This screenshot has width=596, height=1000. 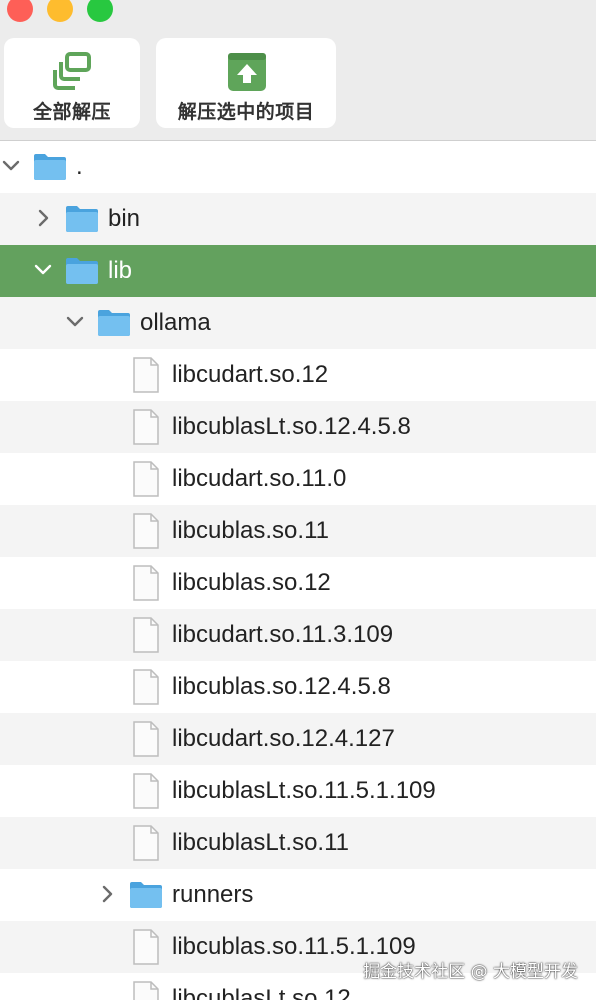 I want to click on tree-file-row: libcudart.so.12, so click(x=298, y=375).